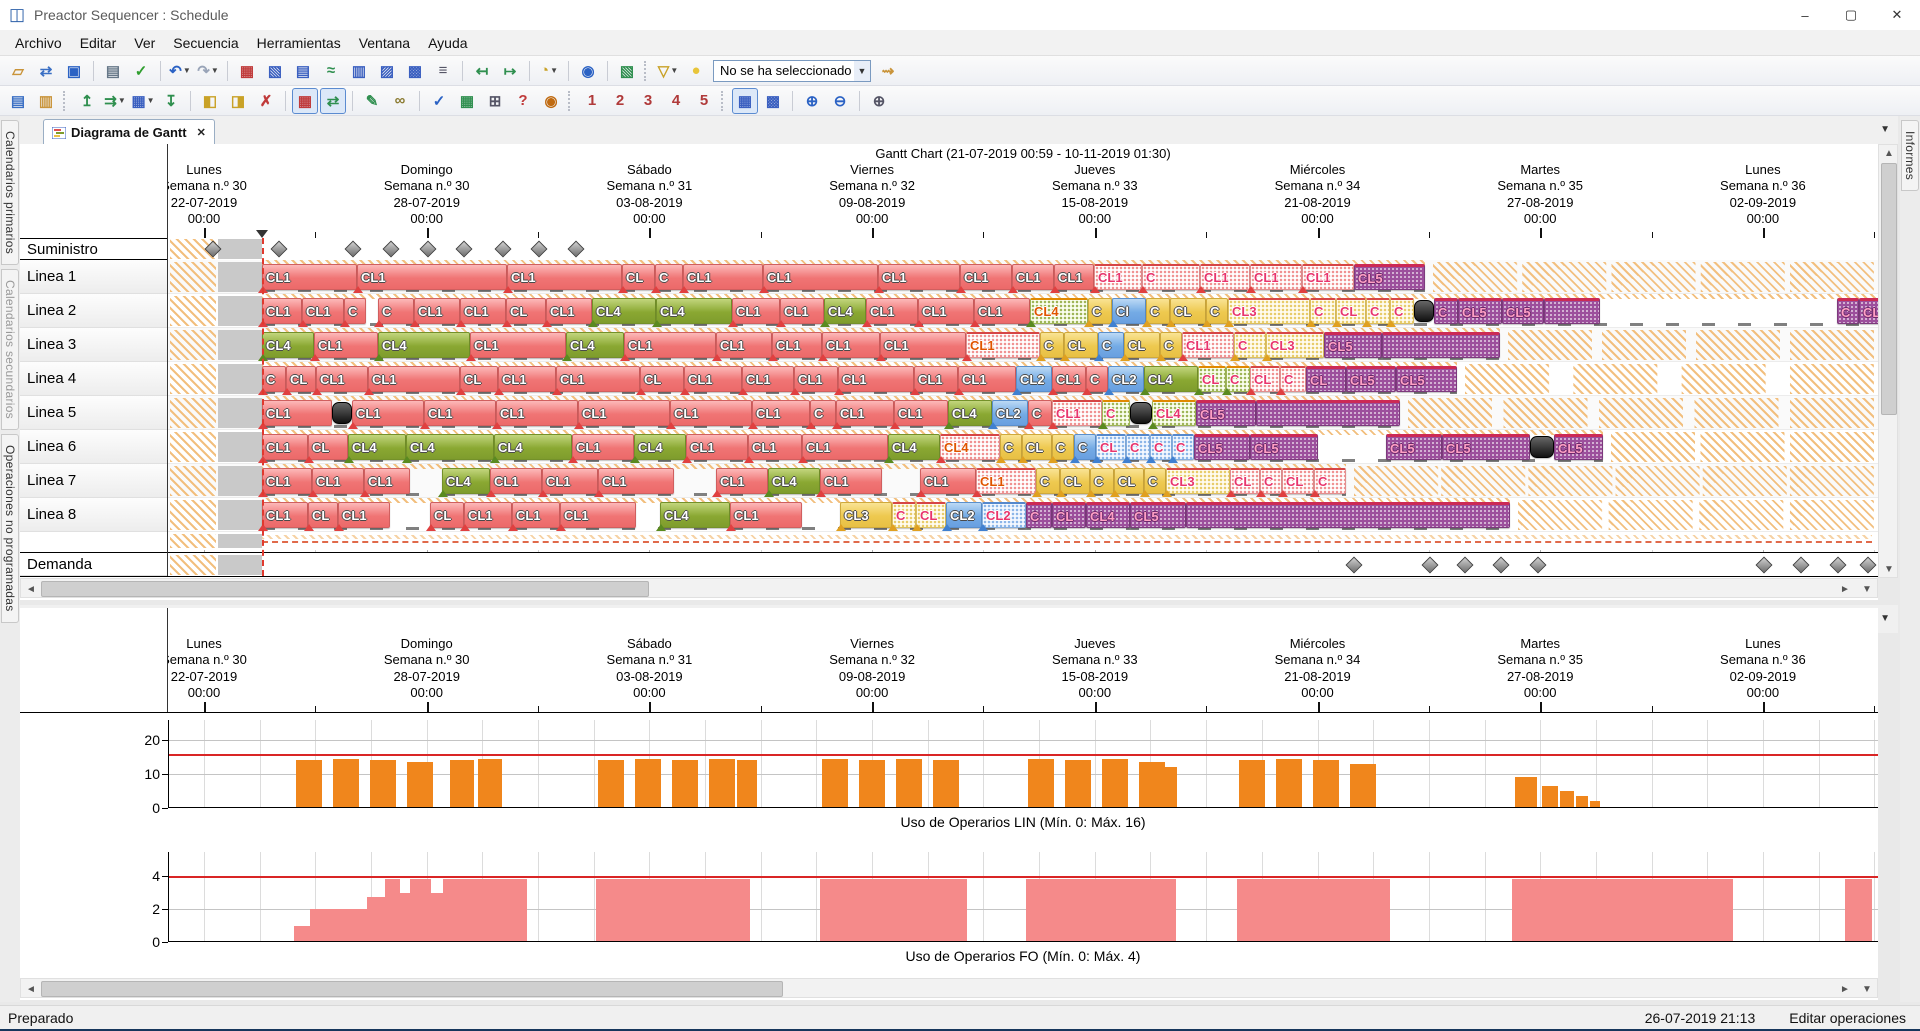 This screenshot has width=1920, height=1031. Describe the element at coordinates (10, 193) in the screenshot. I see `sidetab-calendarios-primarios: Calendarios primarios` at that location.